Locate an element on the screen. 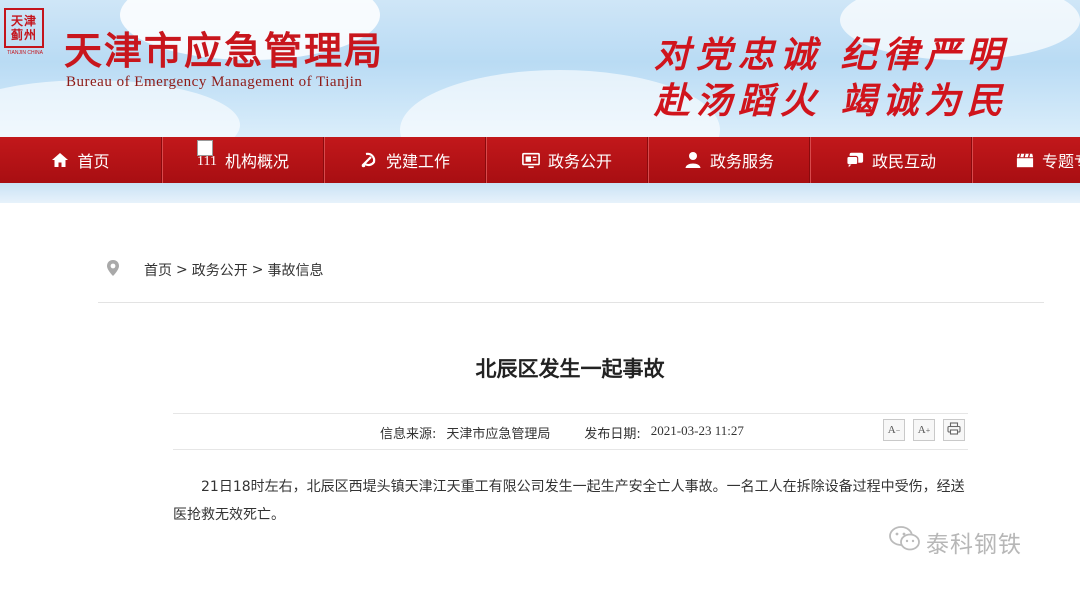 This screenshot has height=591, width=1080. nav-item-interaction: 政民互动 is located at coordinates (891, 160).